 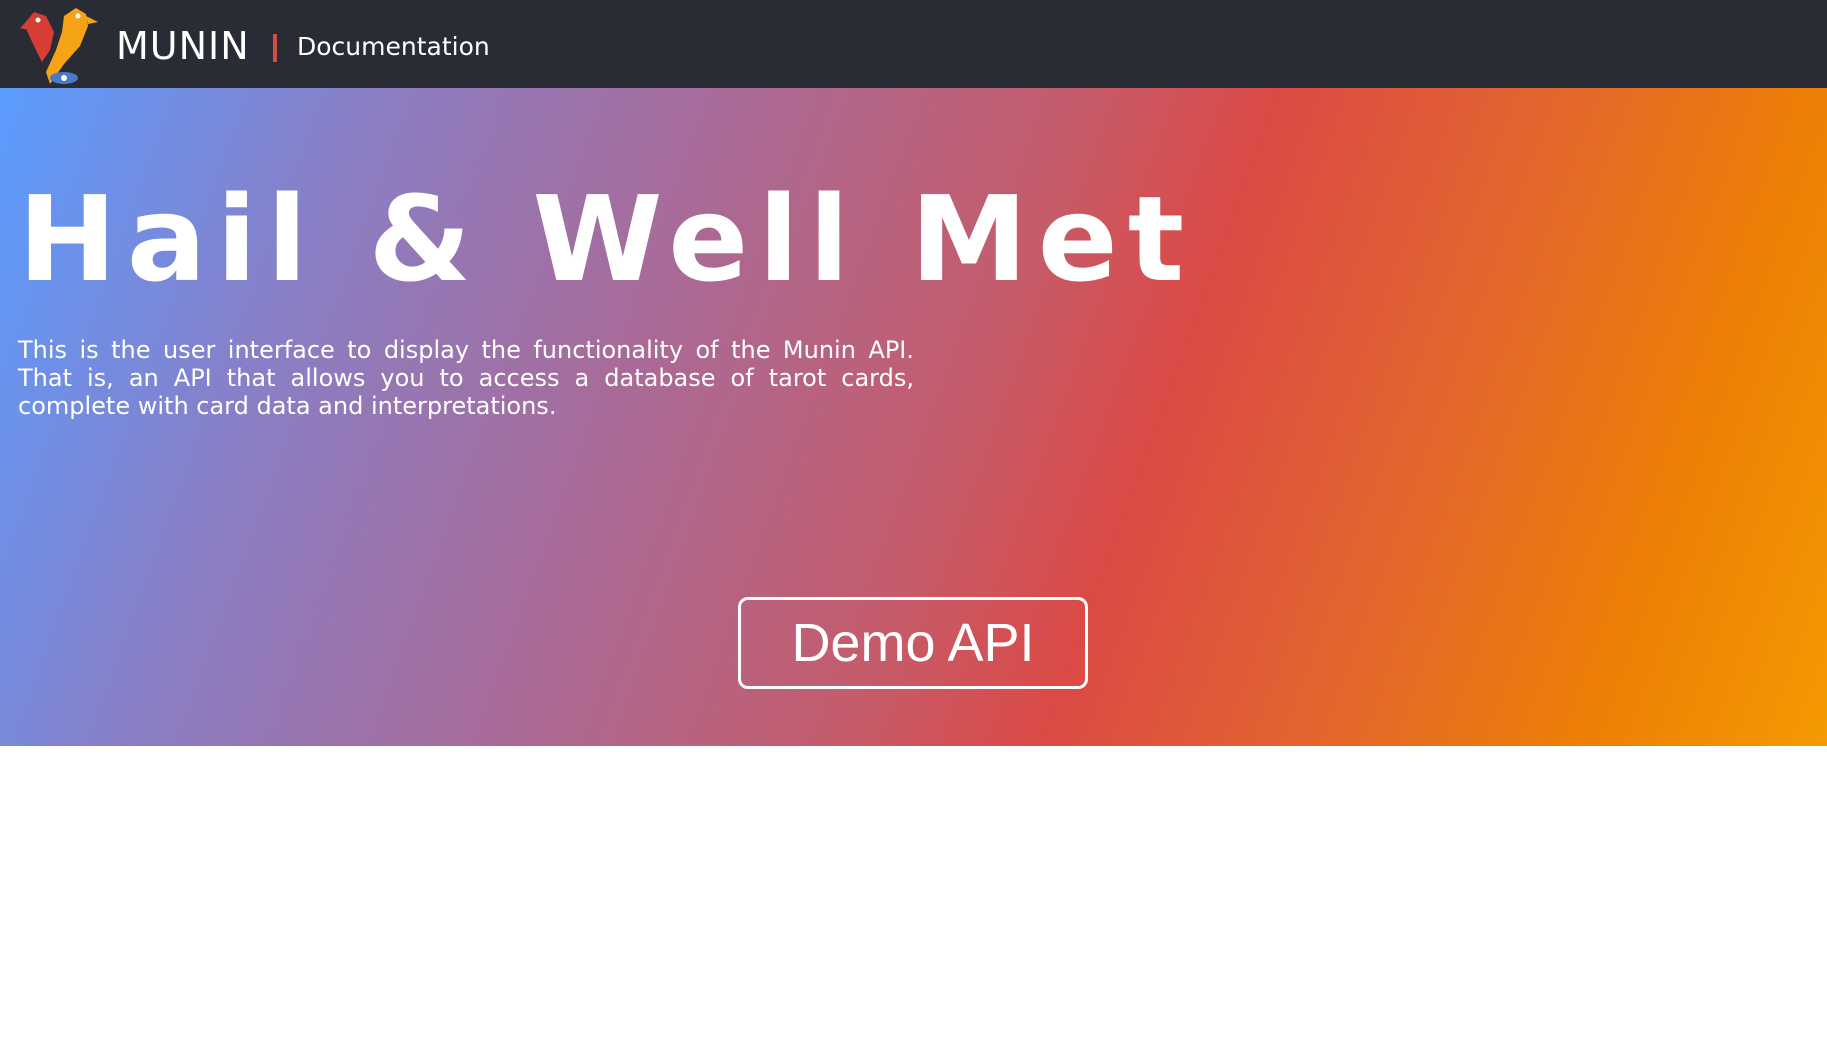 What do you see at coordinates (393, 47) in the screenshot?
I see `documentation-link: Documentation` at bounding box center [393, 47].